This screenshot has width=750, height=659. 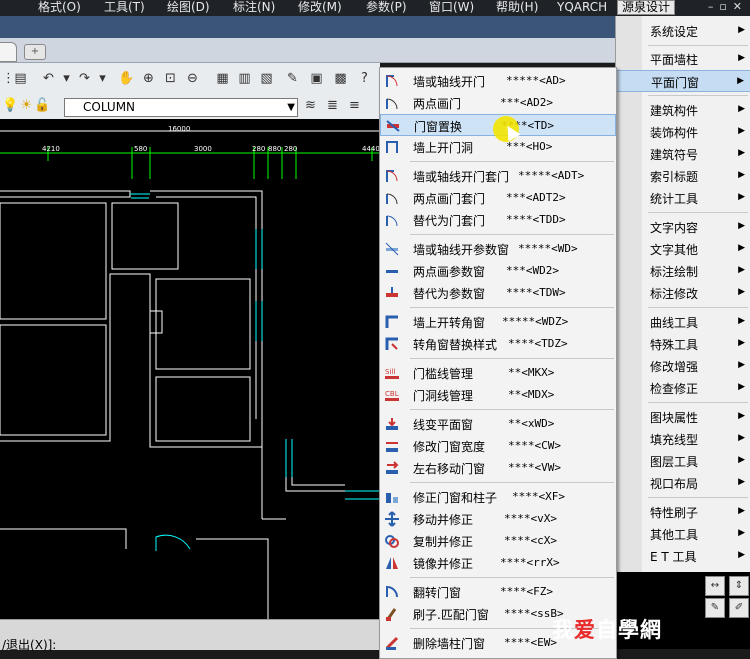 I want to click on undo-dropdown-icon: ▾, so click(x=66, y=79).